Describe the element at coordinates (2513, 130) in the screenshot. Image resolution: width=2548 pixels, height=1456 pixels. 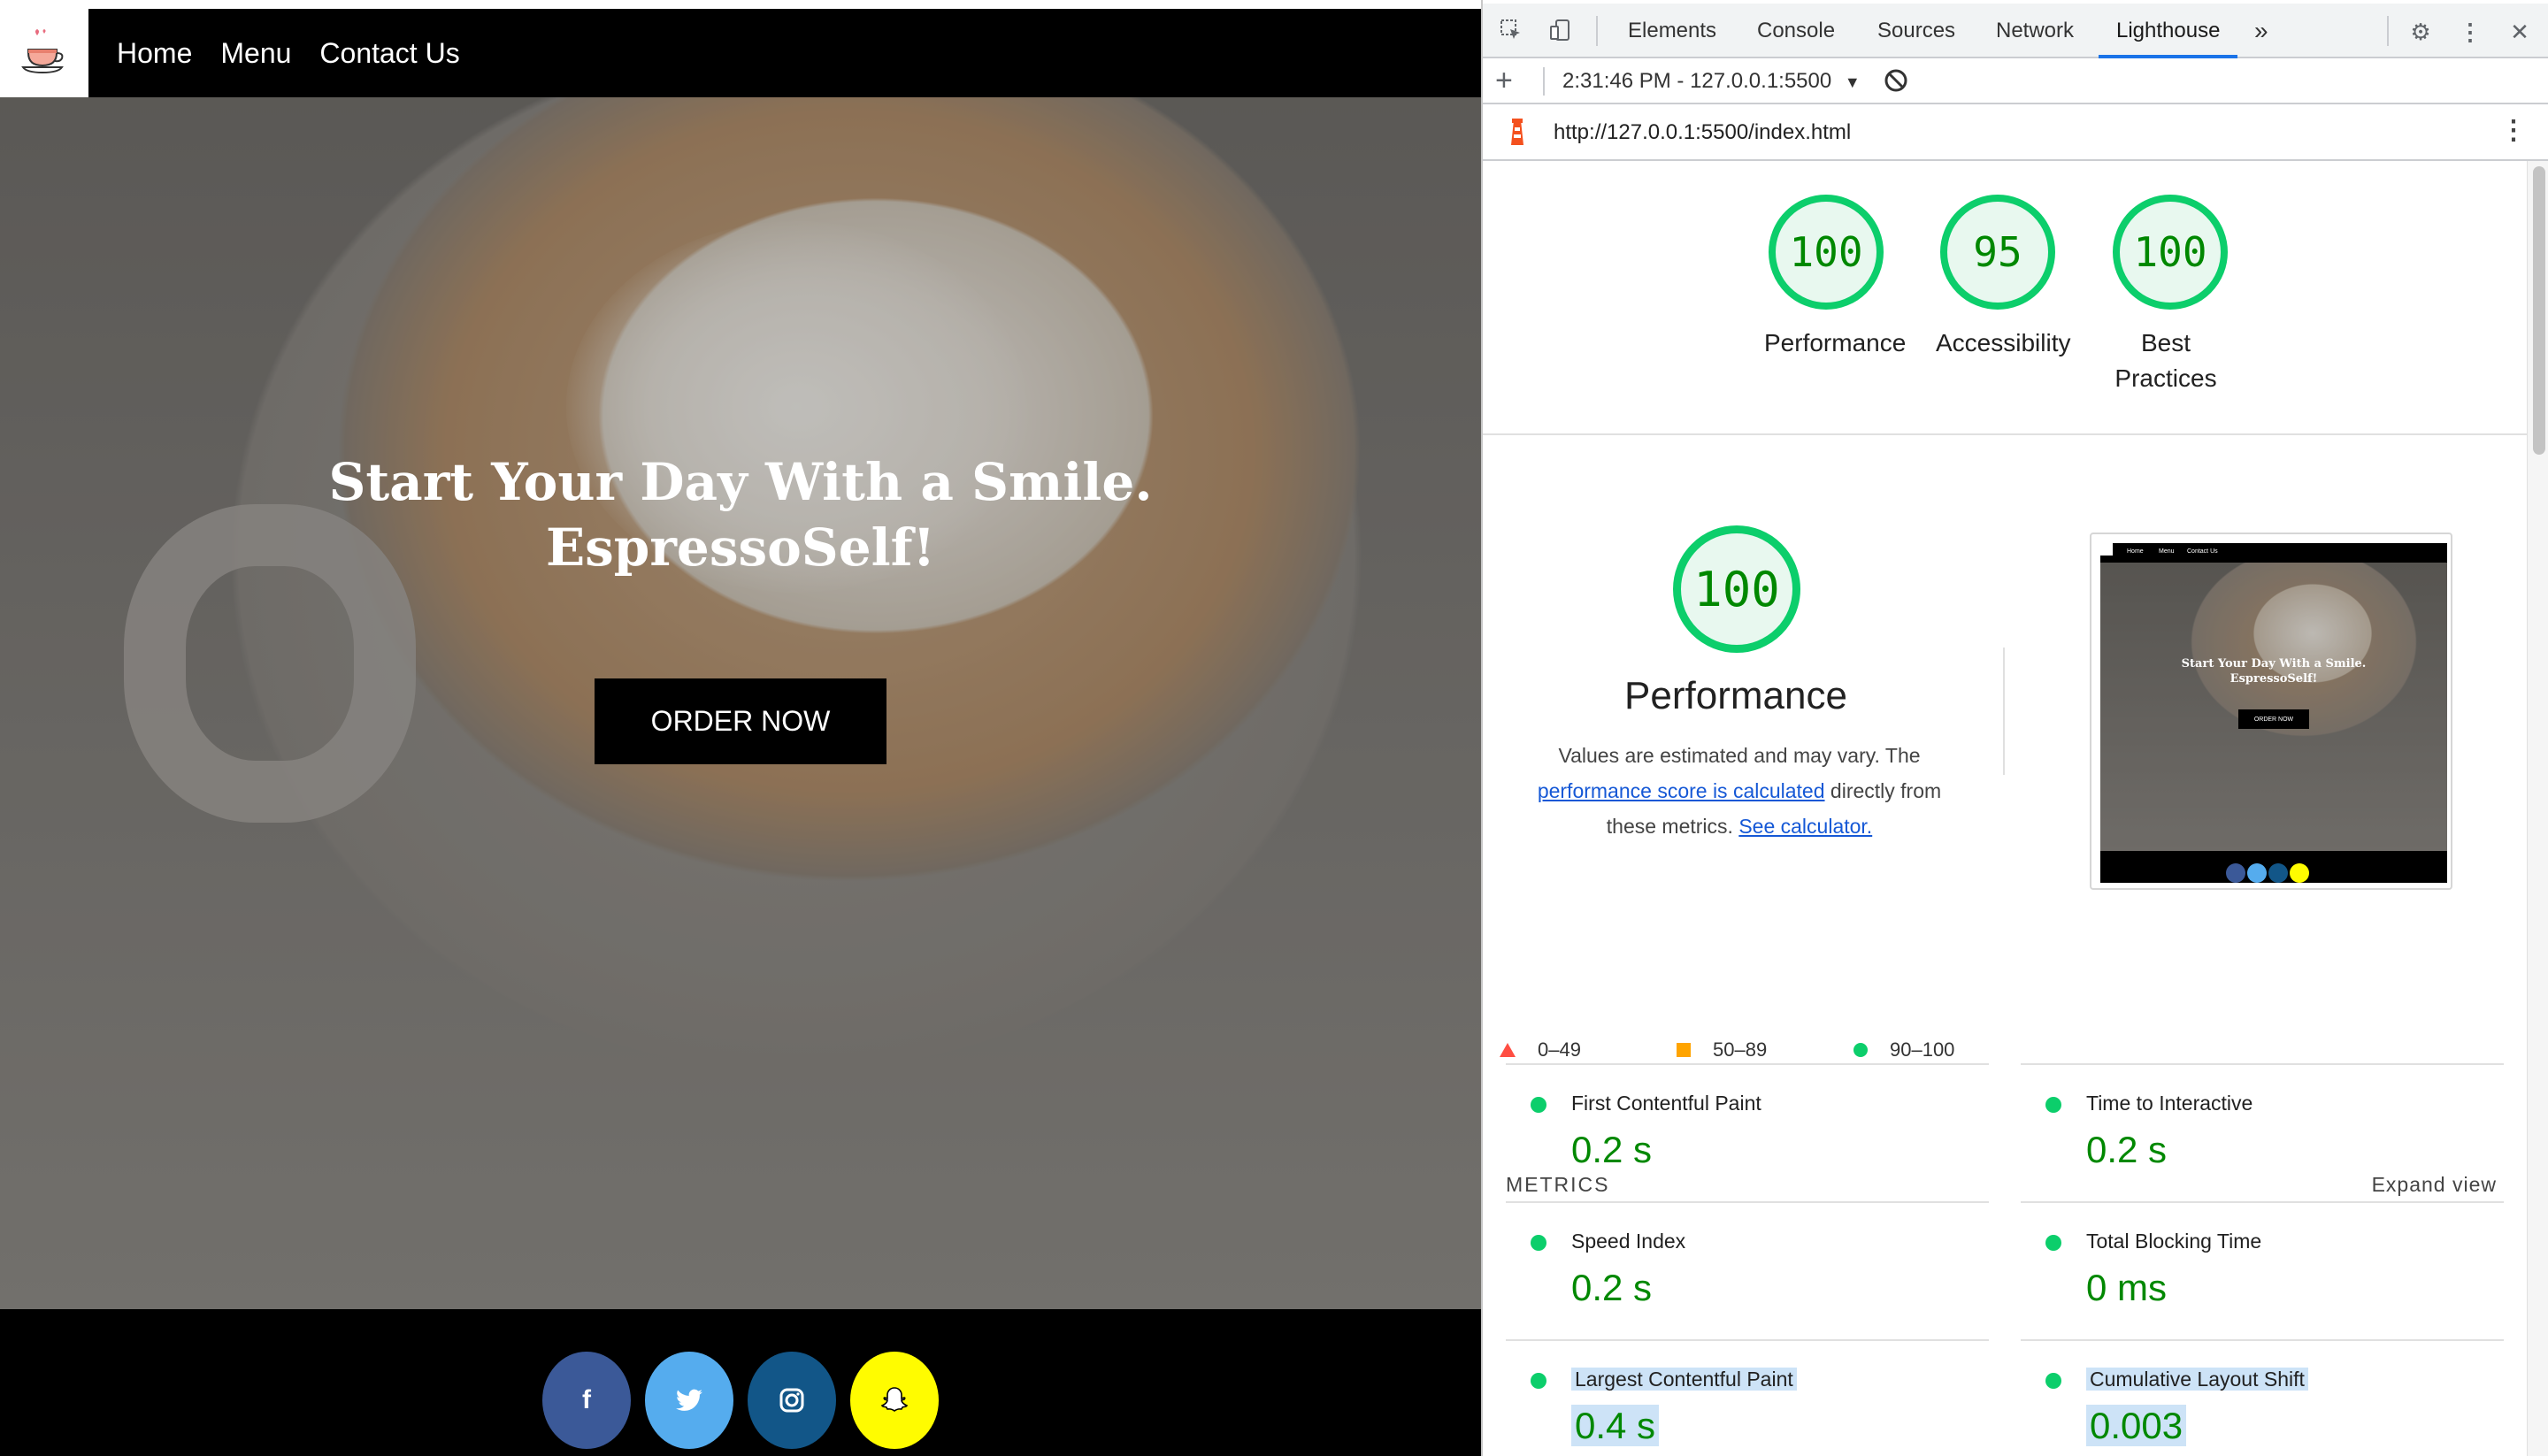
I see `url-more-options-icon: ⋮` at that location.